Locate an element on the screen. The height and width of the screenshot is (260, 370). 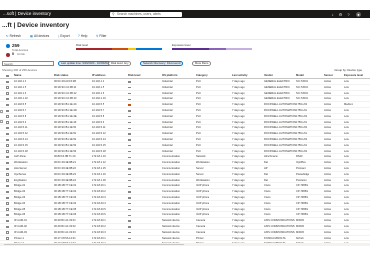
column-header-risk-status: Risk status is located at coordinates (61, 76).